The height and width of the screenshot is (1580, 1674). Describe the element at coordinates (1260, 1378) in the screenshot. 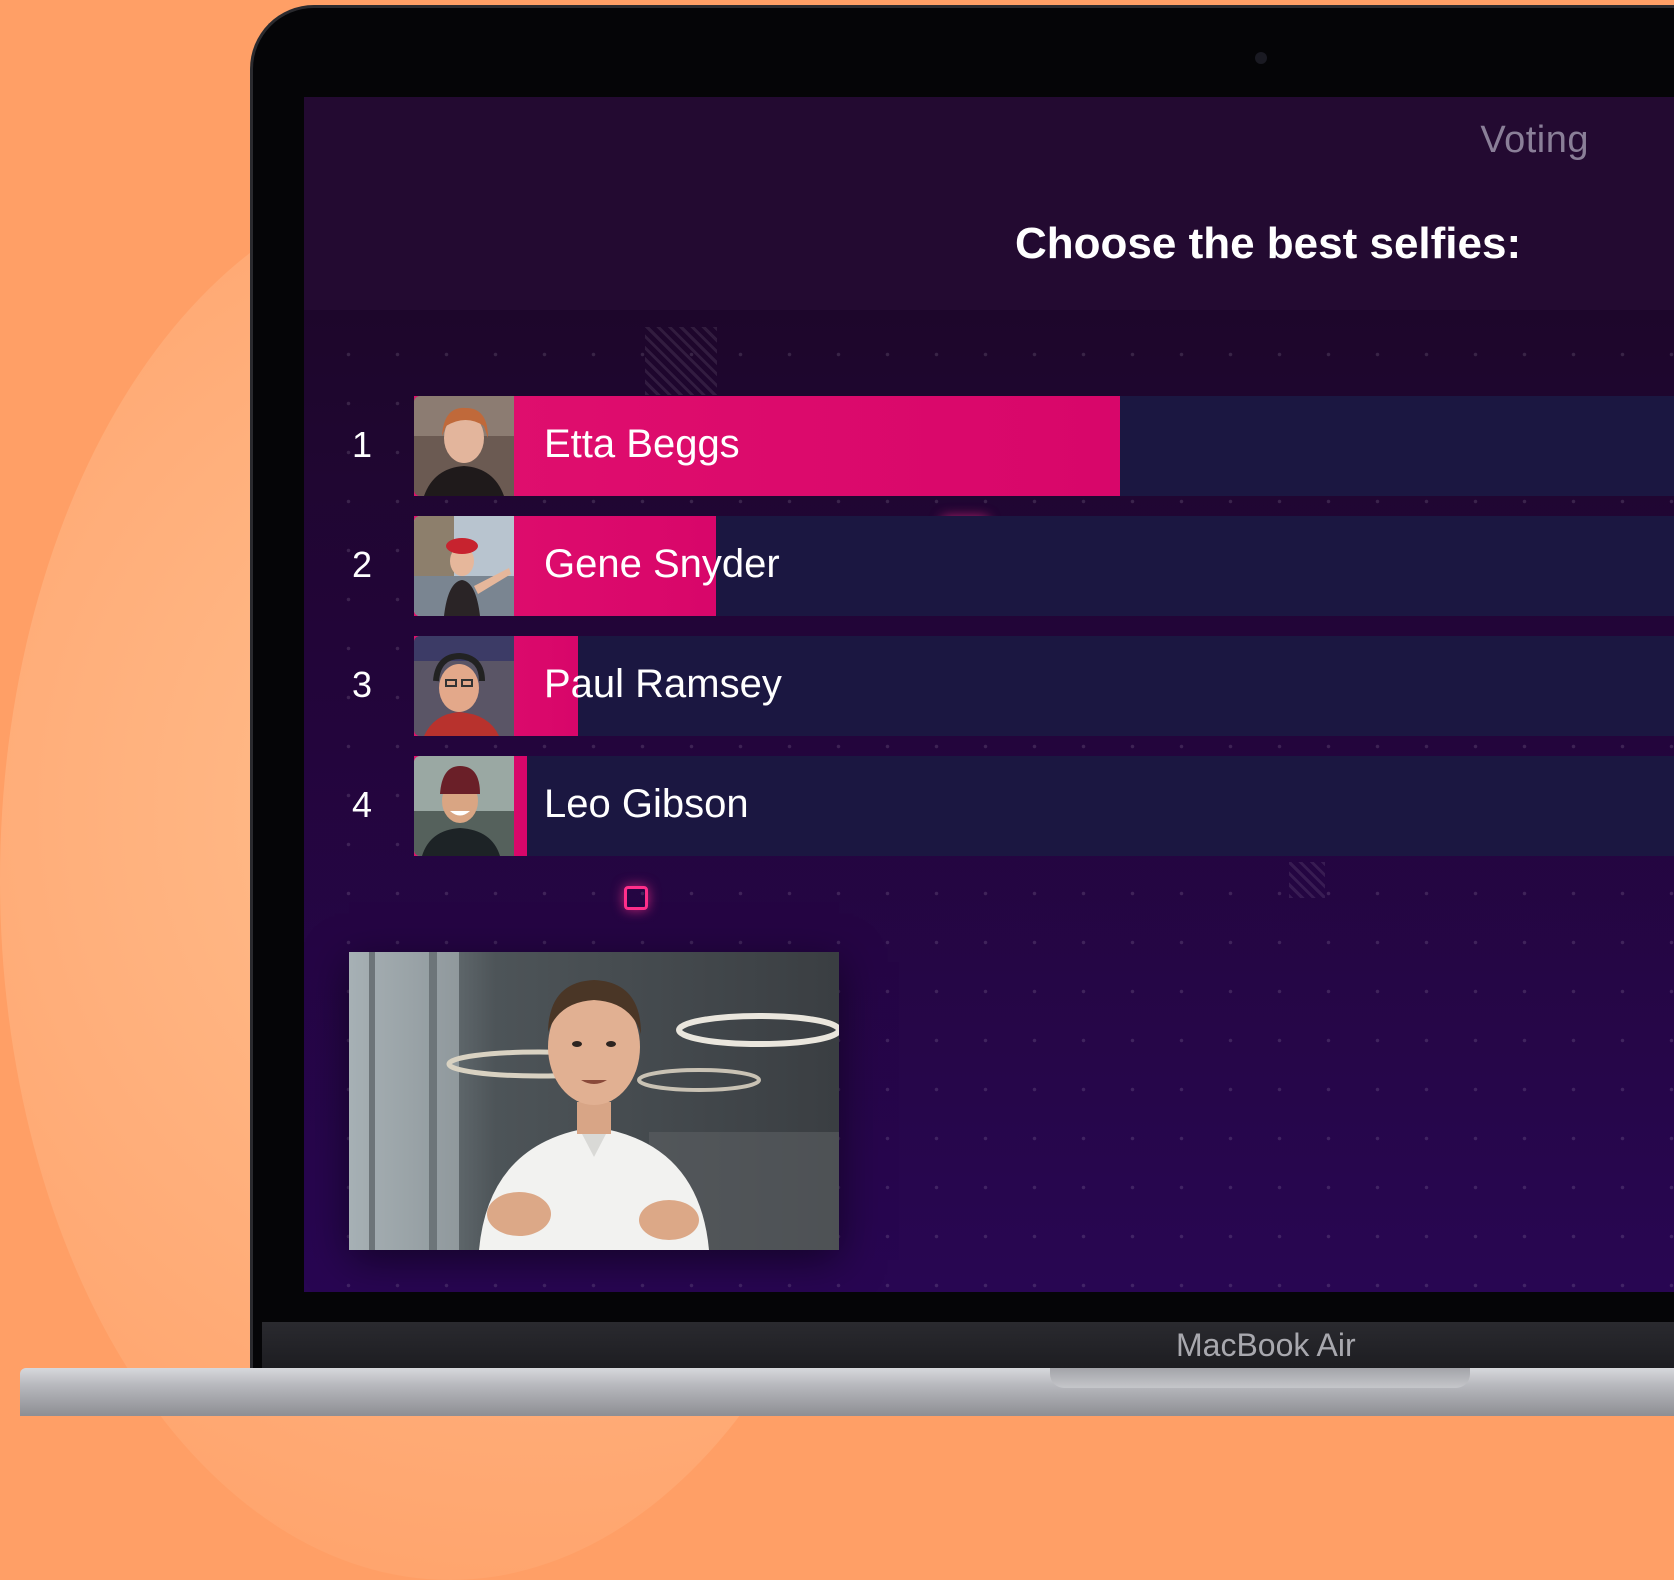

I see `laptop-notch` at that location.